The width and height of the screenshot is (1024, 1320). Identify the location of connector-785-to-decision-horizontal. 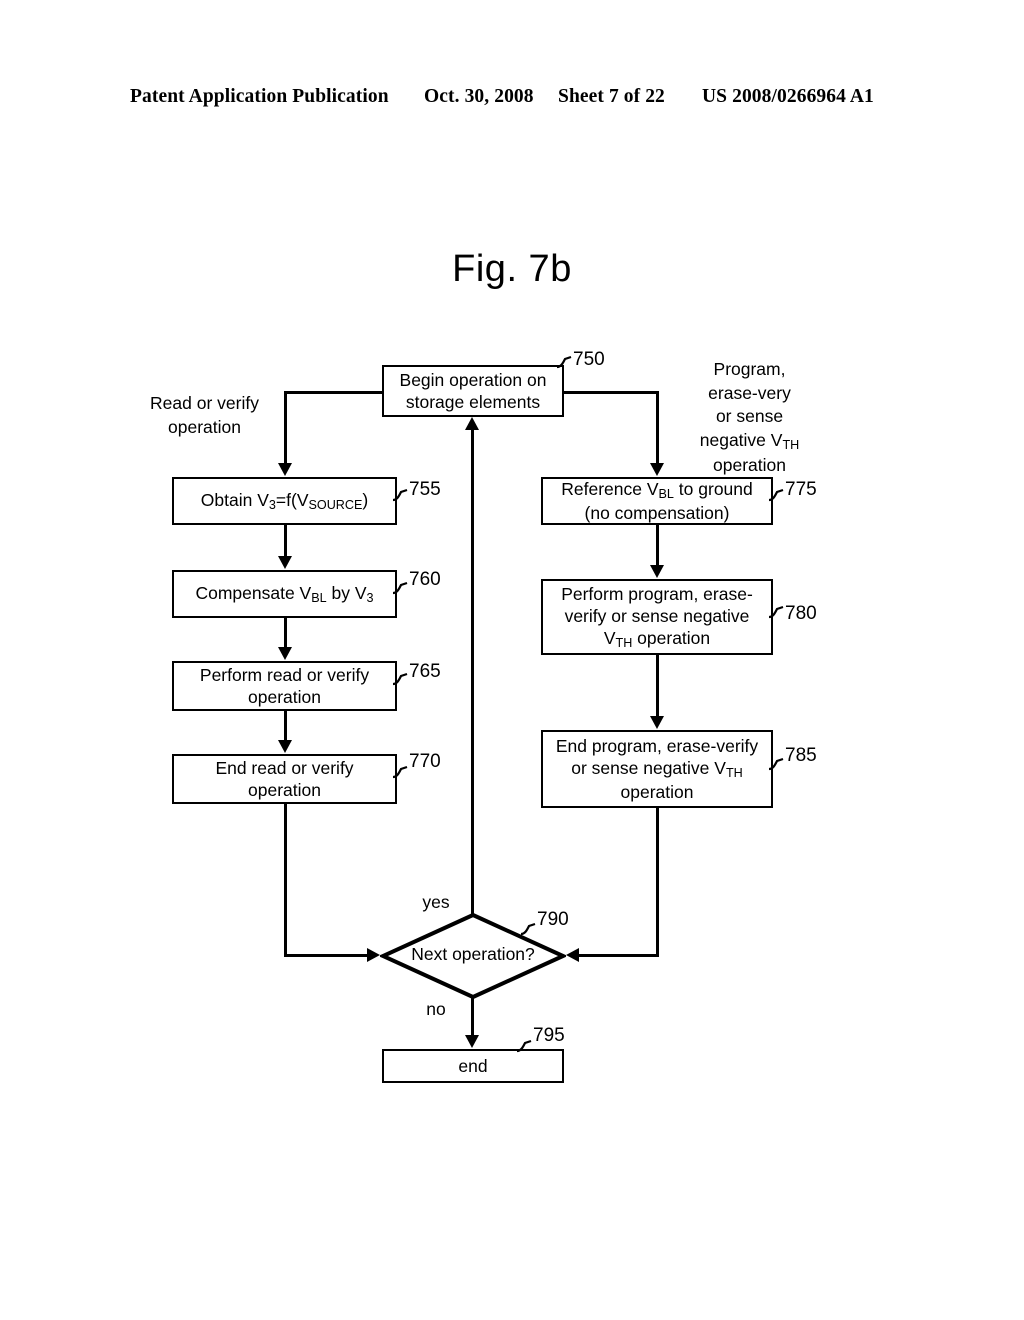
(618, 955).